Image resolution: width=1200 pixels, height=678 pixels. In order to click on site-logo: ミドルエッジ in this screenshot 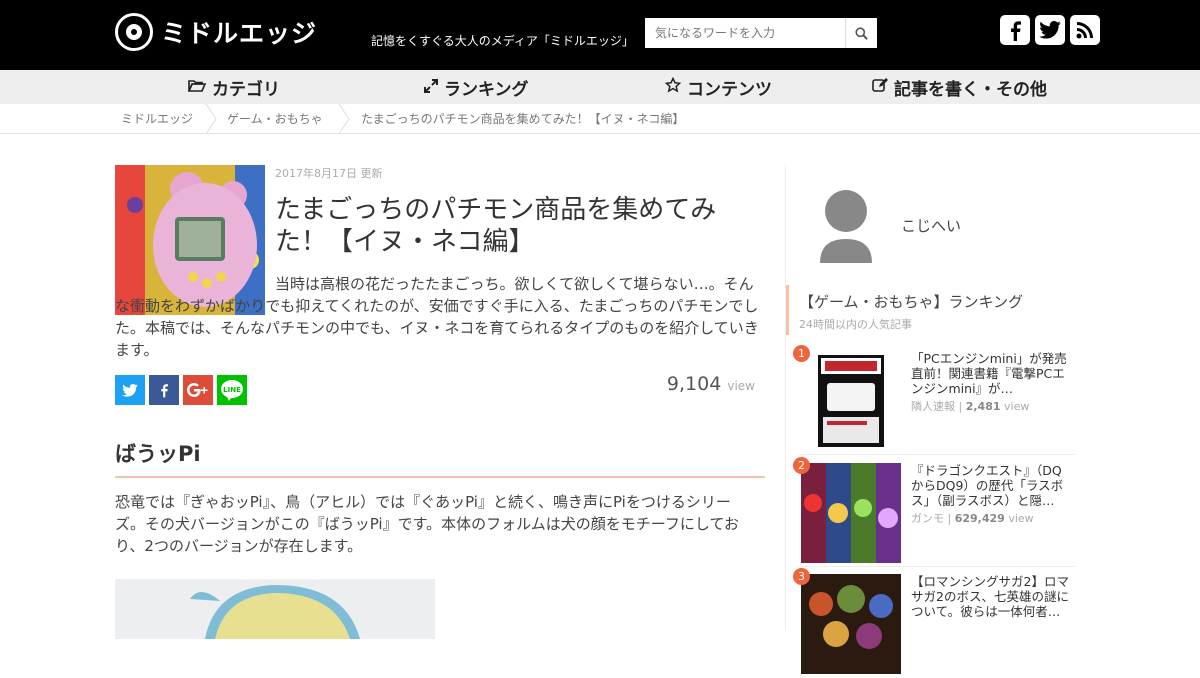, I will do `click(216, 32)`.